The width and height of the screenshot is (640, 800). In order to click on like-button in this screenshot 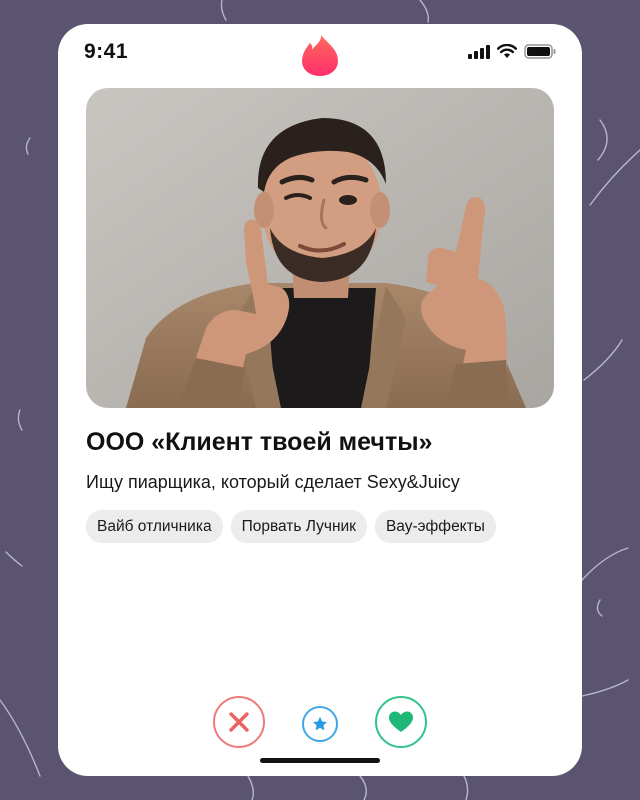, I will do `click(401, 722)`.